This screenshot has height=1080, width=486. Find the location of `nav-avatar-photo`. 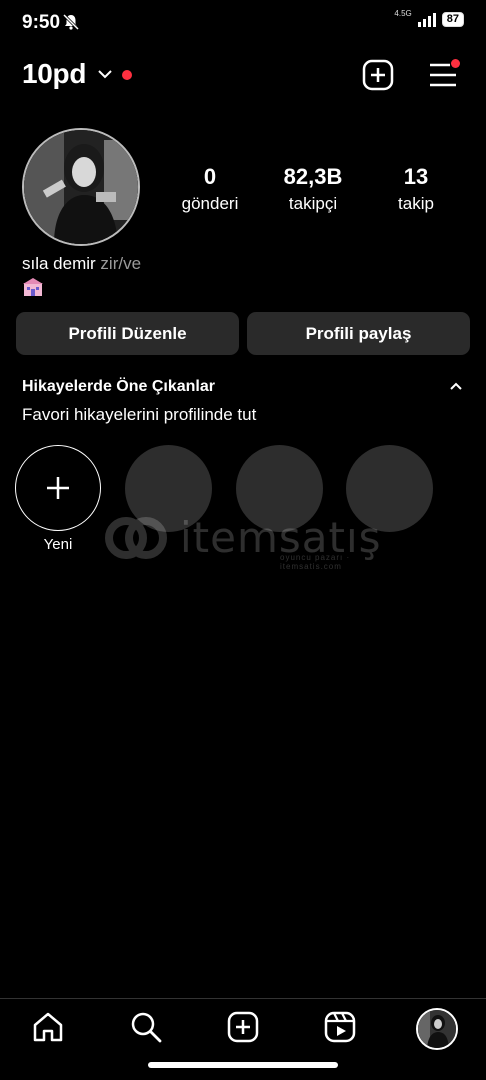

nav-avatar-photo is located at coordinates (437, 1029).